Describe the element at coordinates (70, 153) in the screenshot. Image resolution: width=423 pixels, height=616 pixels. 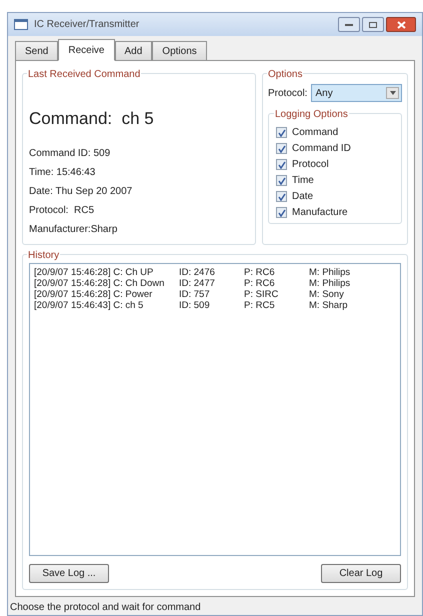
I see `detail-text: Command ID: 509` at that location.